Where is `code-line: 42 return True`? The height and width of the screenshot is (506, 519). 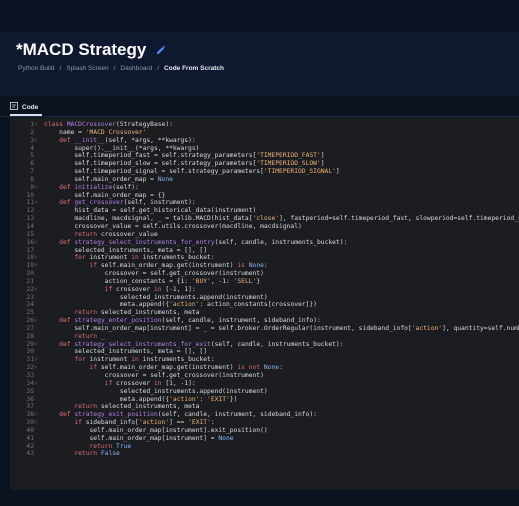 code-line: 42 return True is located at coordinates (264, 447).